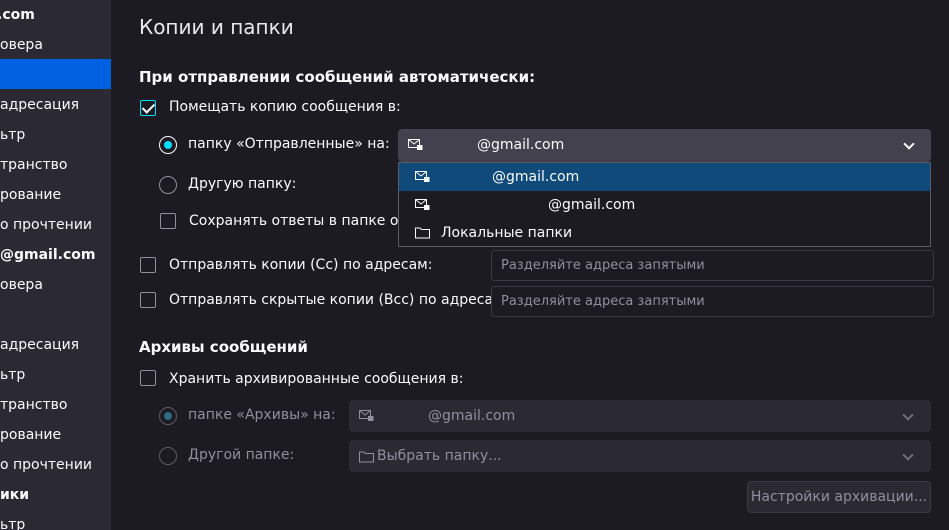 The image size is (949, 530). Describe the element at coordinates (301, 265) in the screenshot. I see `cc-label: Отправлять копии (Cc) по адресам:` at that location.